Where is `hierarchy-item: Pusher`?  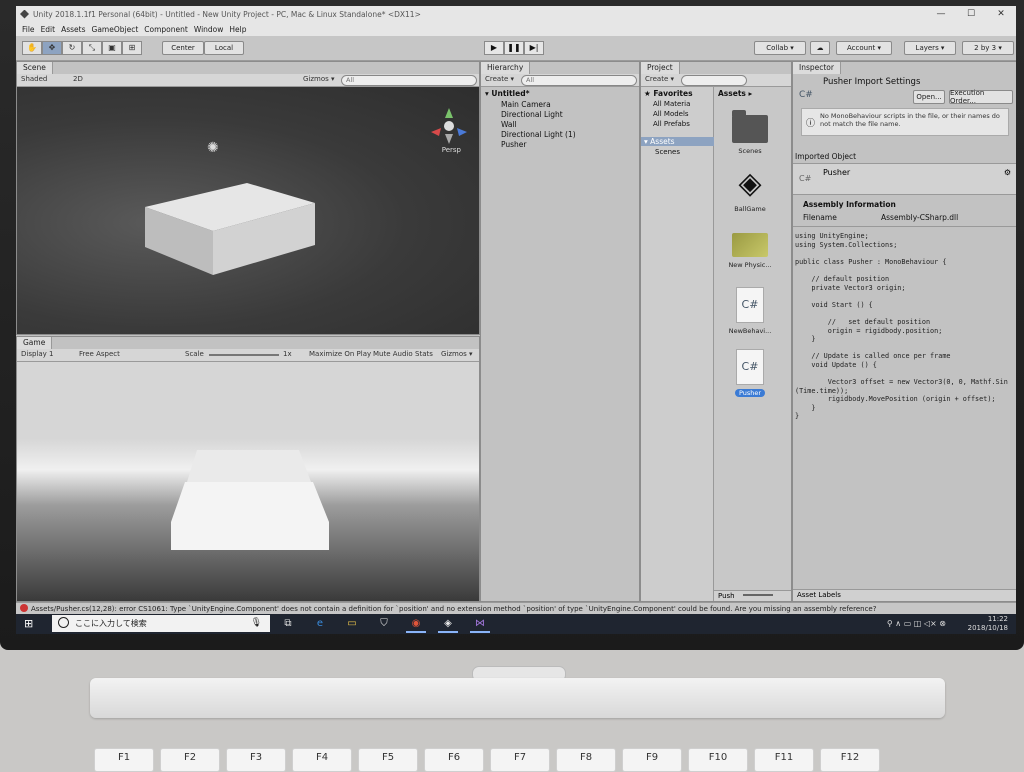 hierarchy-item: Pusher is located at coordinates (514, 144).